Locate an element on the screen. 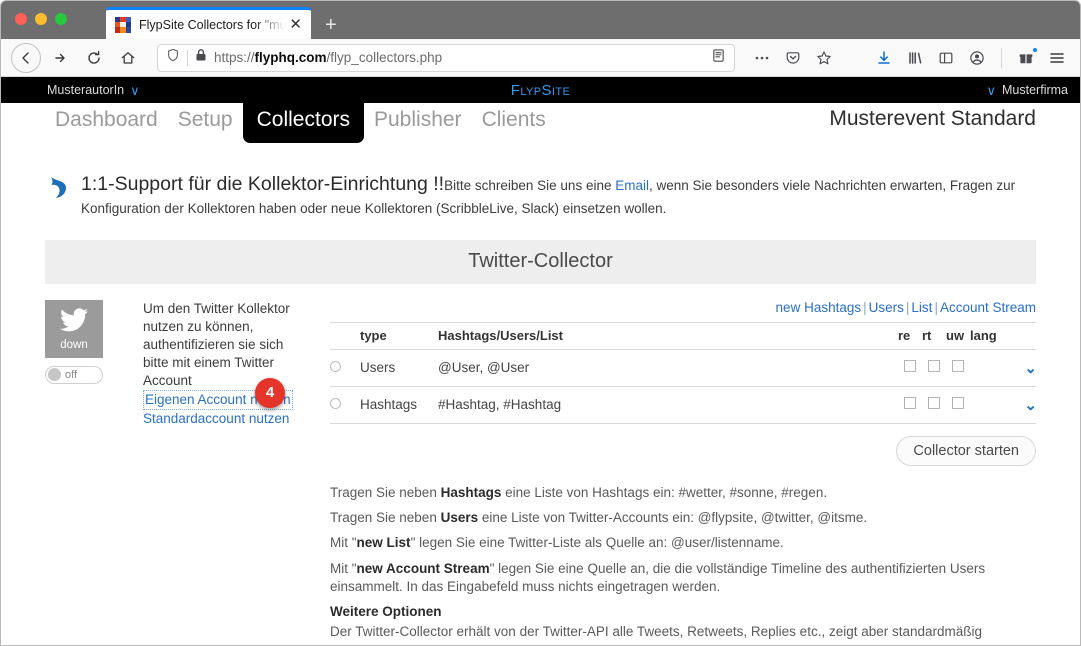 This screenshot has width=1081, height=646. url-bar: https://flyphq.com/flyp_collectors.php is located at coordinates (446, 57).